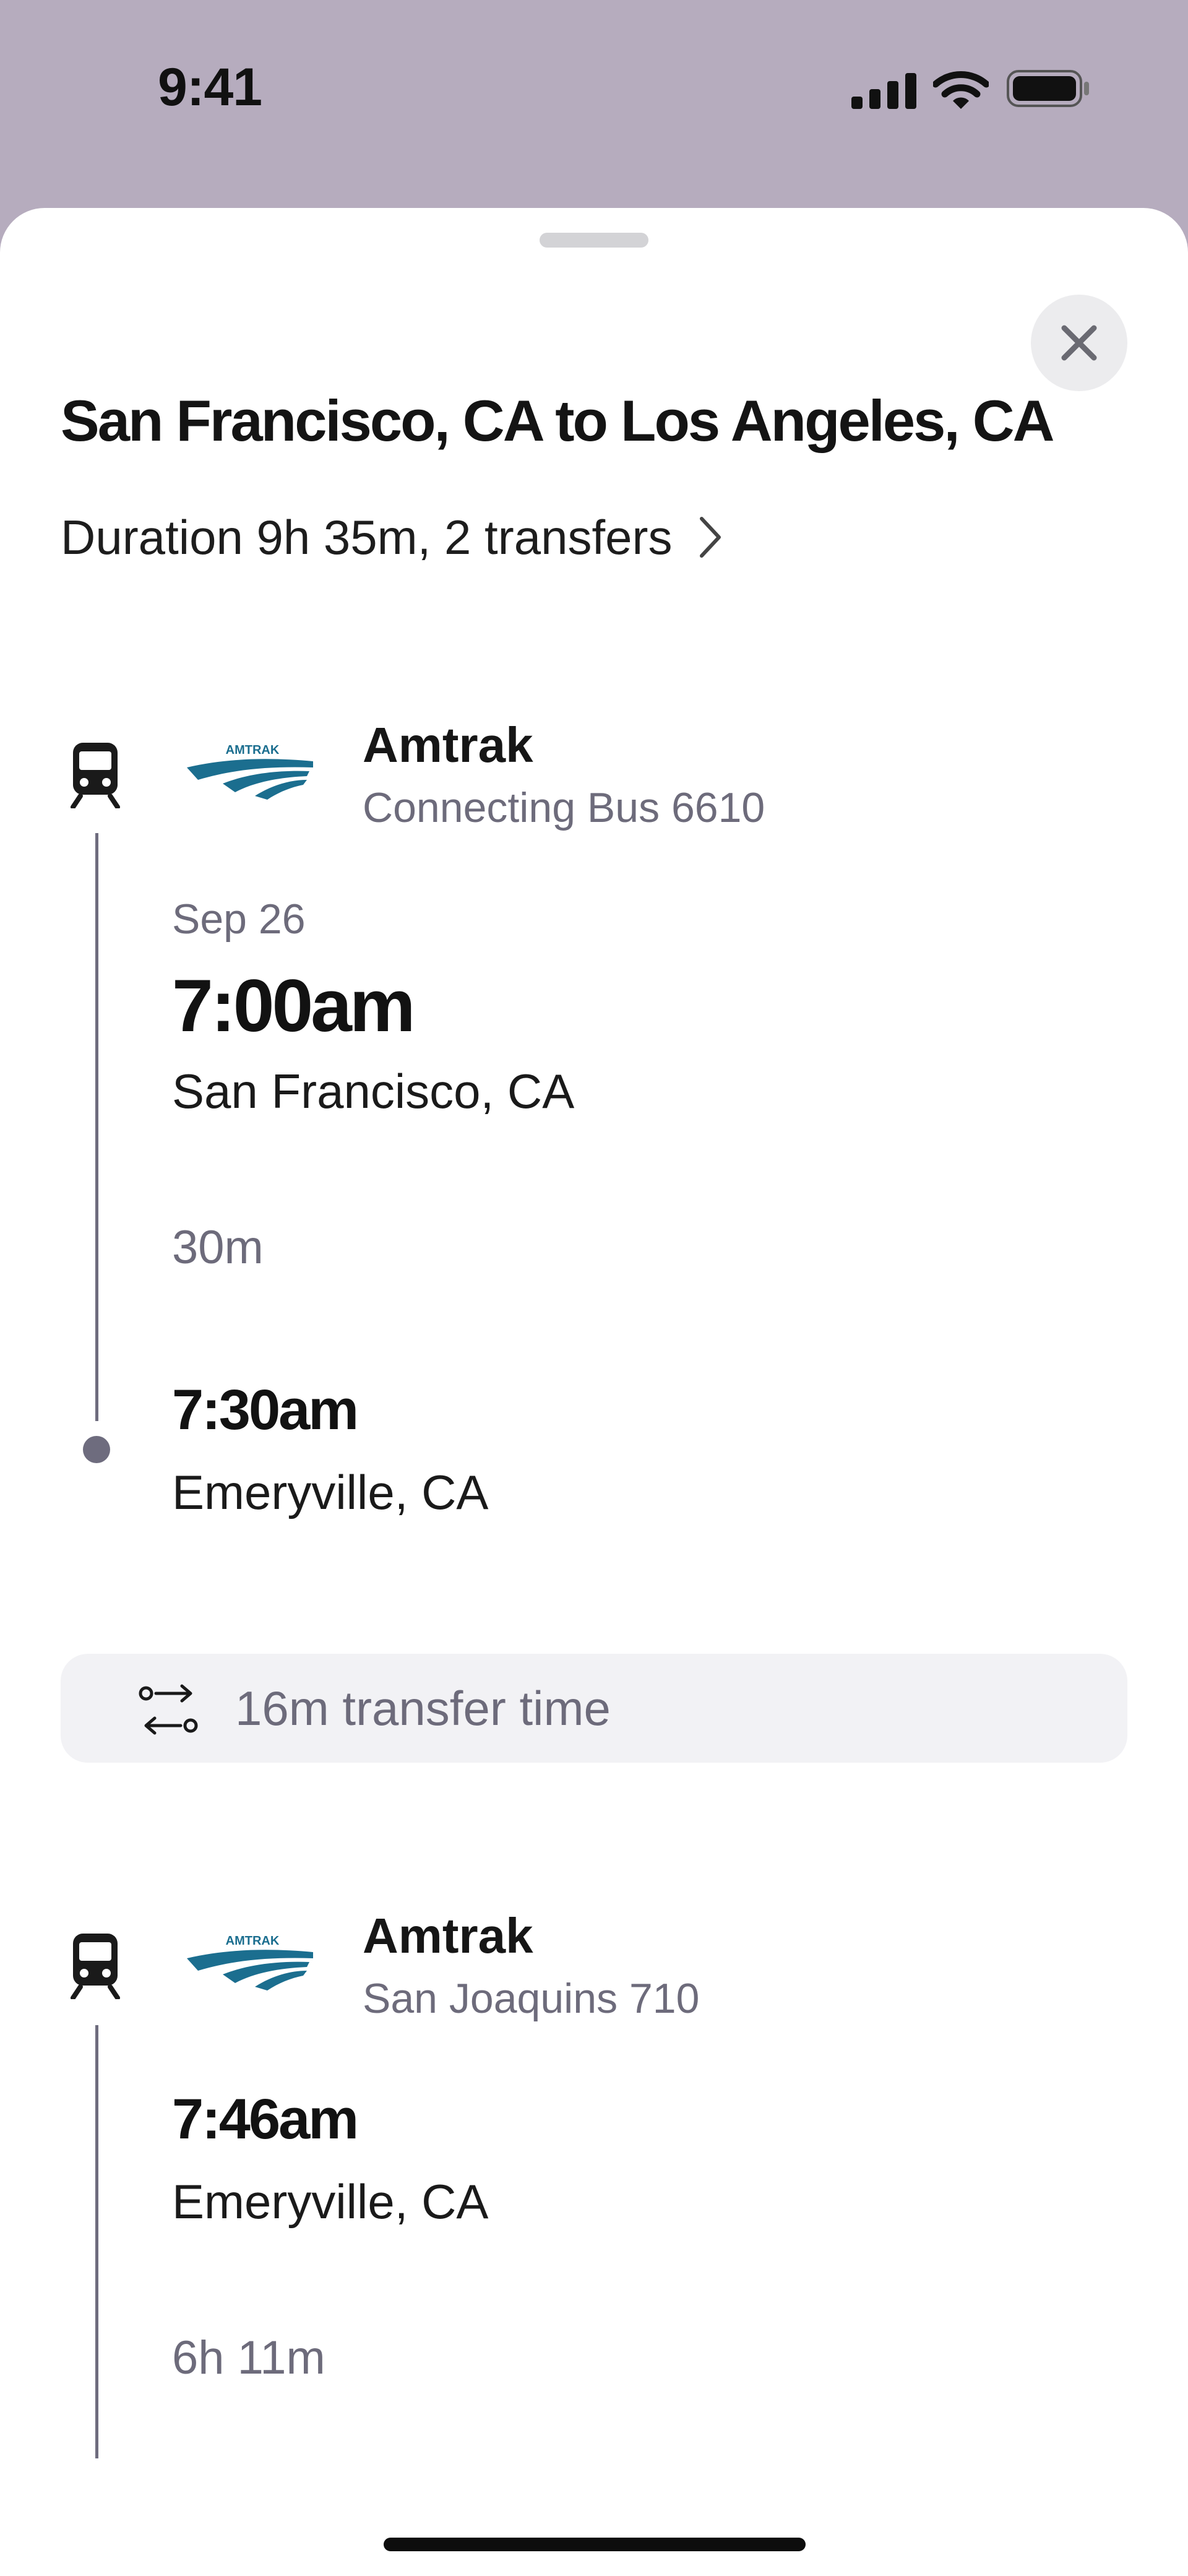  What do you see at coordinates (367, 536) in the screenshot?
I see `trip-summary-text: Duration 9h 35m, 2 transfers` at bounding box center [367, 536].